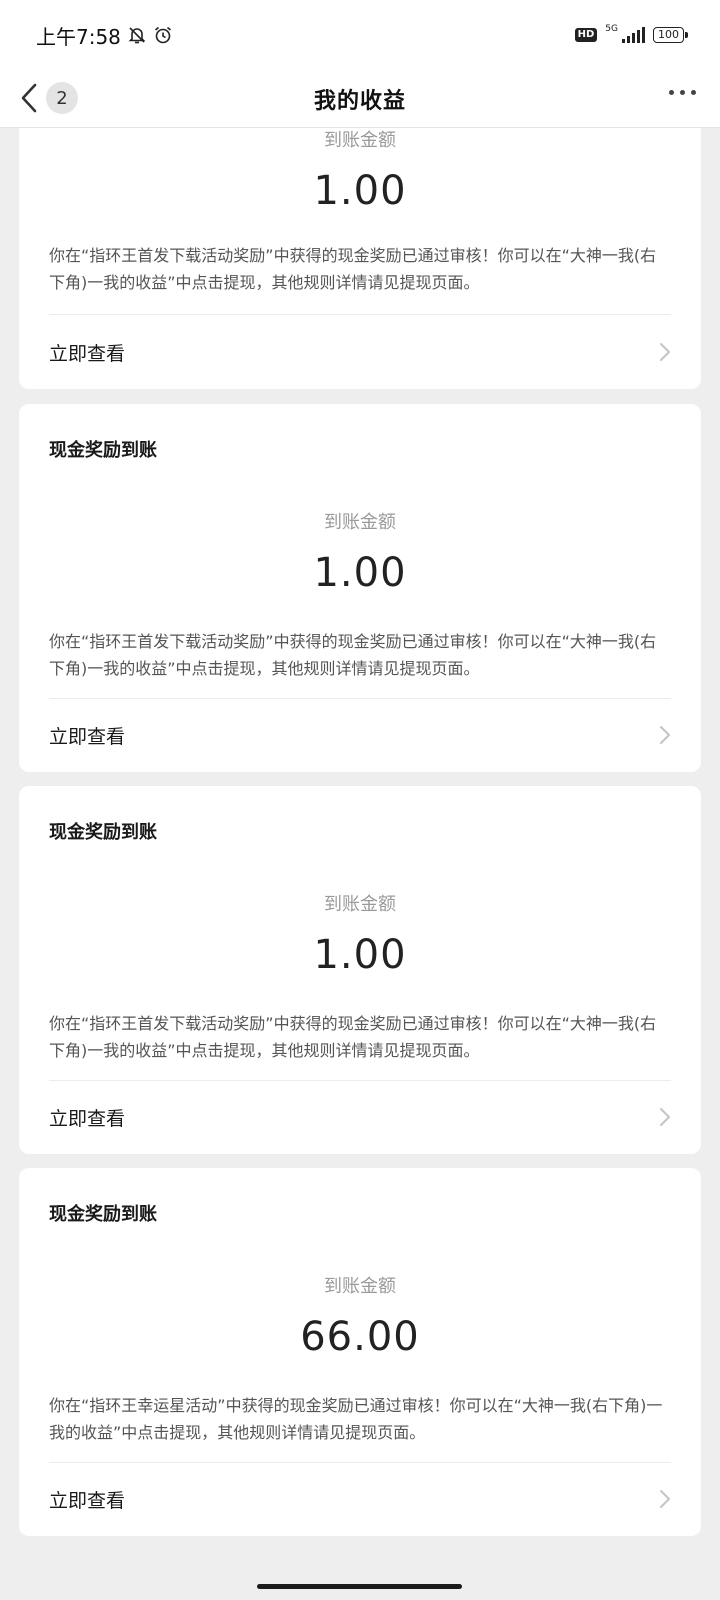  I want to click on status-left: 上午7:58, so click(104, 35).